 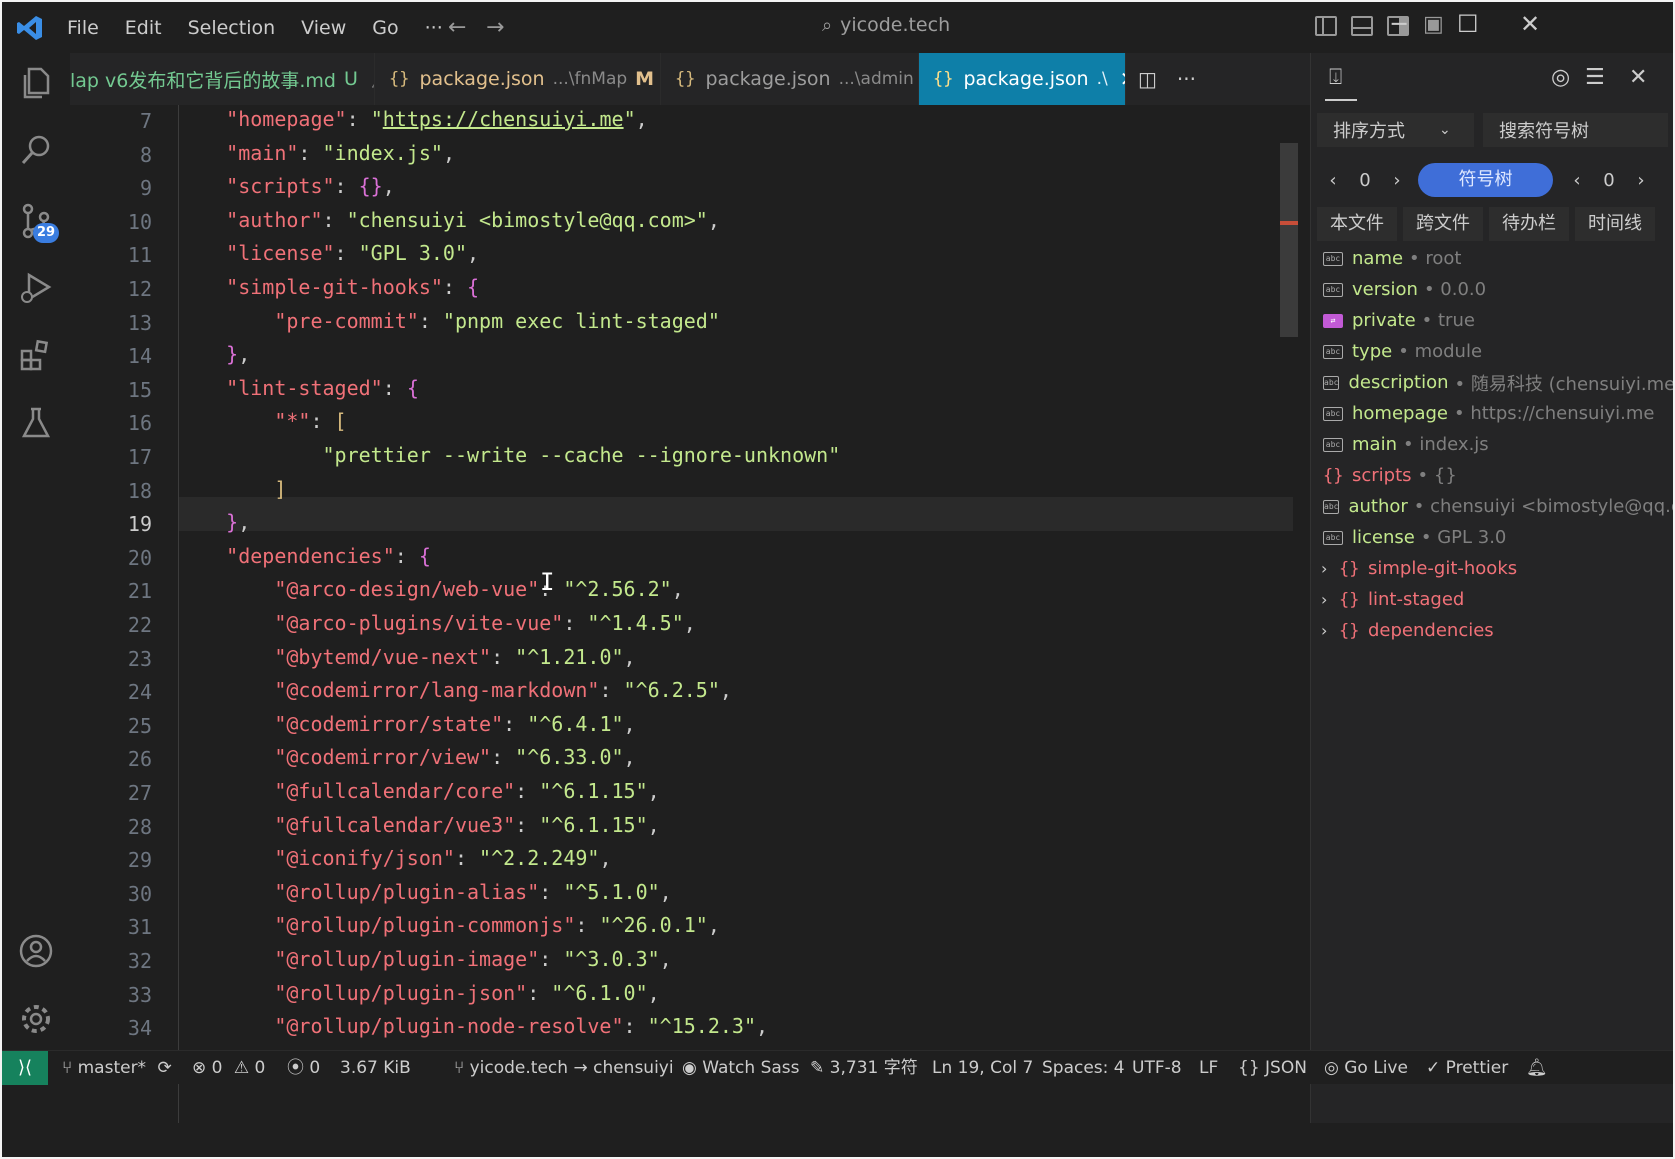 What do you see at coordinates (36, 289) in the screenshot?
I see `run-debug-icon` at bounding box center [36, 289].